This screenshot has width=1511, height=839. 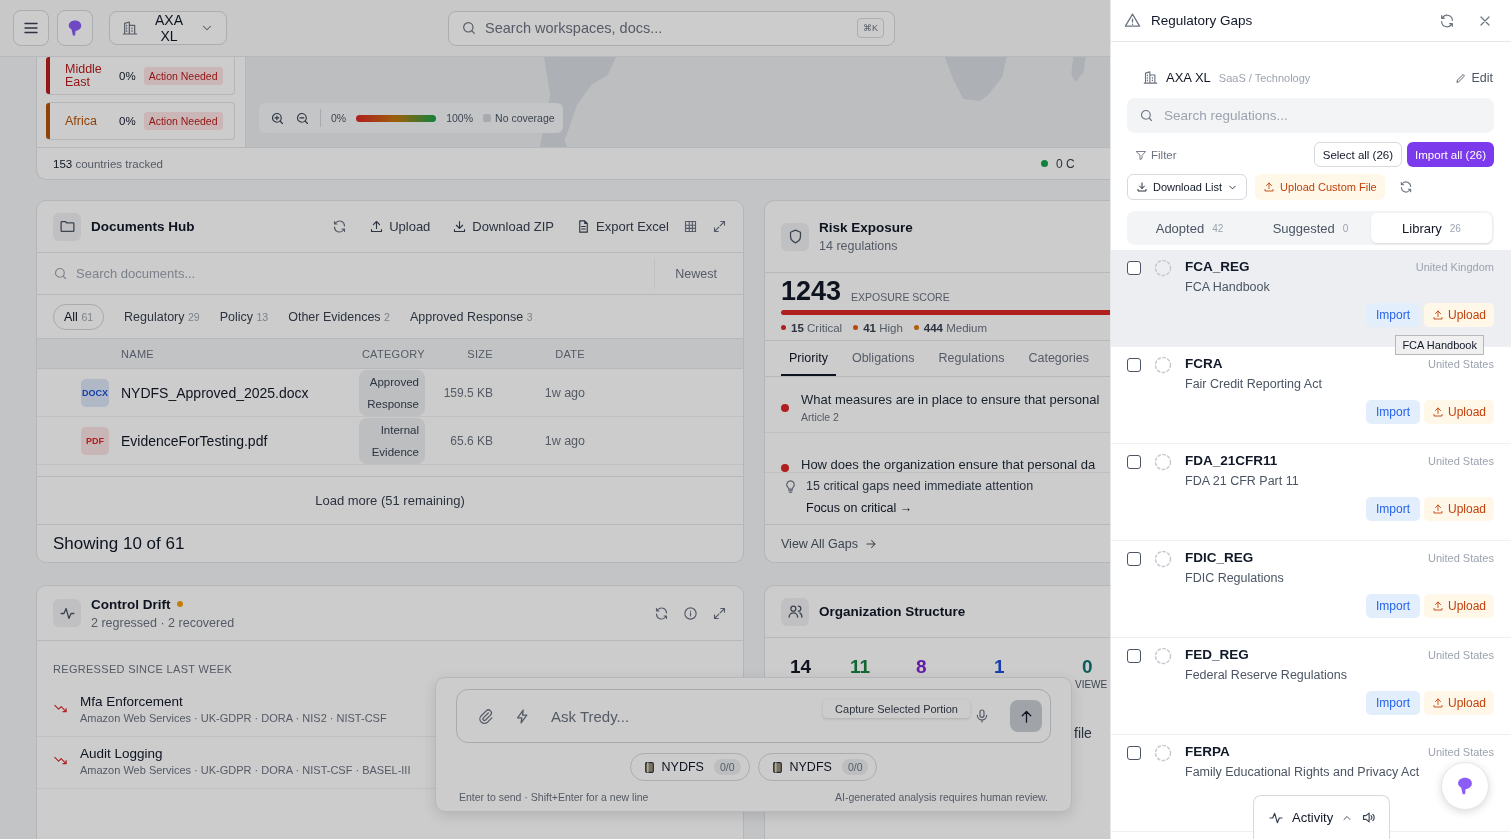 I want to click on toolbar-button: Export Excel, so click(x=622, y=226).